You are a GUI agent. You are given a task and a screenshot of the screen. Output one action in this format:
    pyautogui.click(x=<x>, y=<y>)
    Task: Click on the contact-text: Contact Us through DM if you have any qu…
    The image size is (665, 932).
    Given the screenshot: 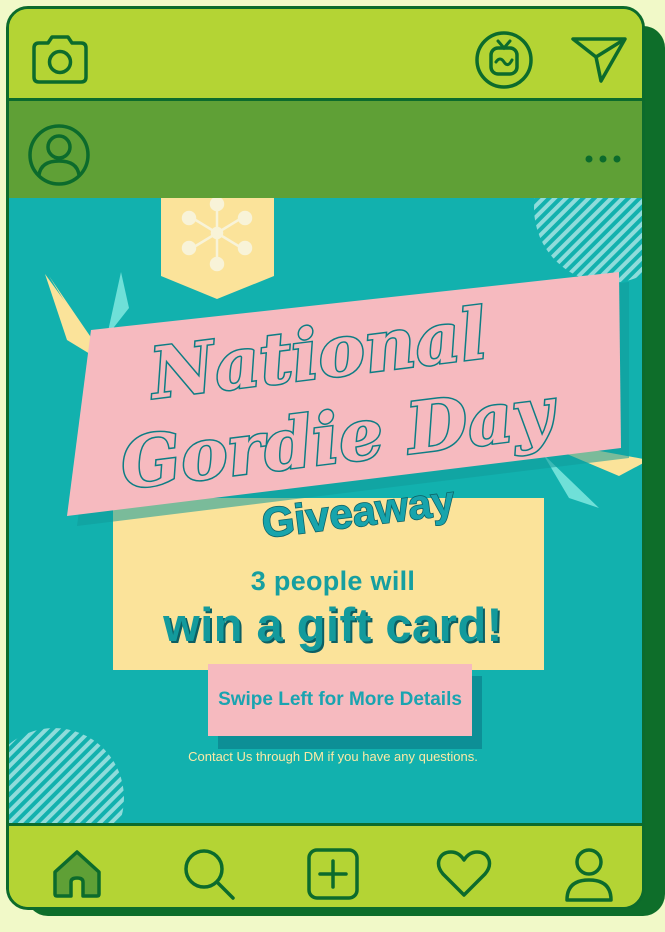 What is the action you would take?
    pyautogui.click(x=333, y=756)
    